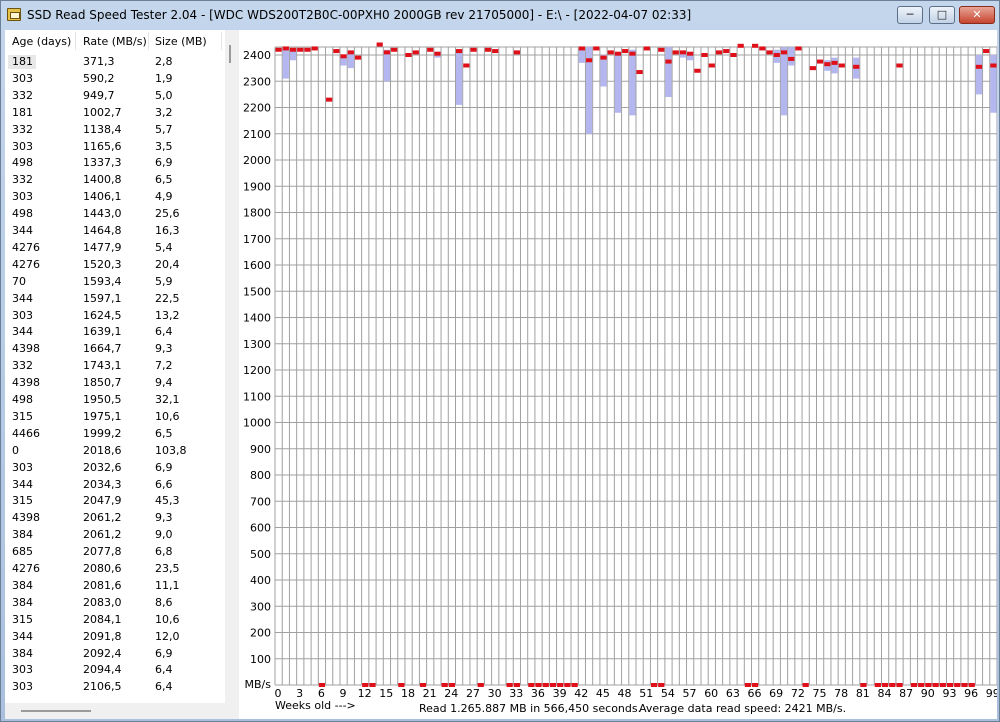 The image size is (1000, 722). What do you see at coordinates (625, 693) in the screenshot?
I see `x-tick-label: 48` at bounding box center [625, 693].